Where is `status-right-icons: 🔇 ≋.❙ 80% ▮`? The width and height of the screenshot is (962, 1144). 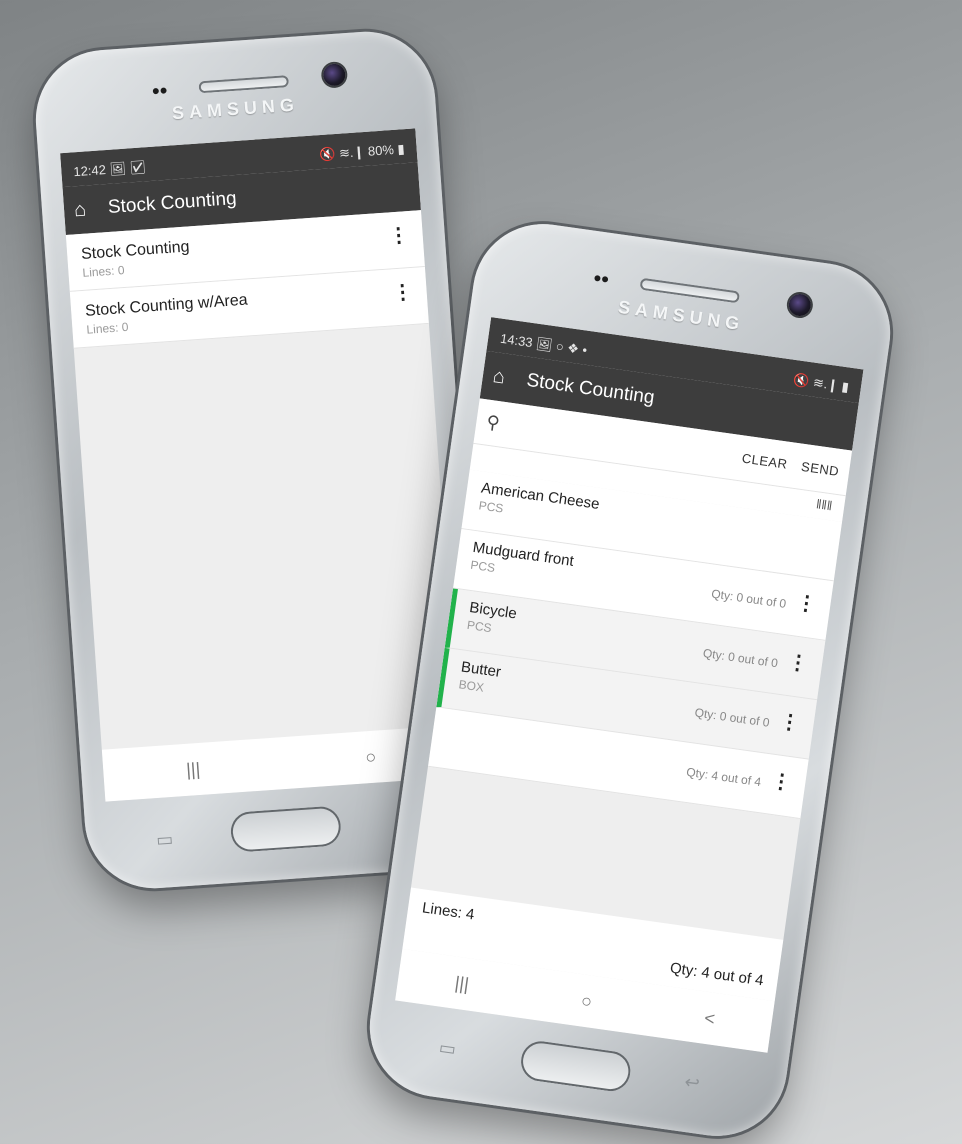 status-right-icons: 🔇 ≋.❙ 80% ▮ is located at coordinates (362, 152).